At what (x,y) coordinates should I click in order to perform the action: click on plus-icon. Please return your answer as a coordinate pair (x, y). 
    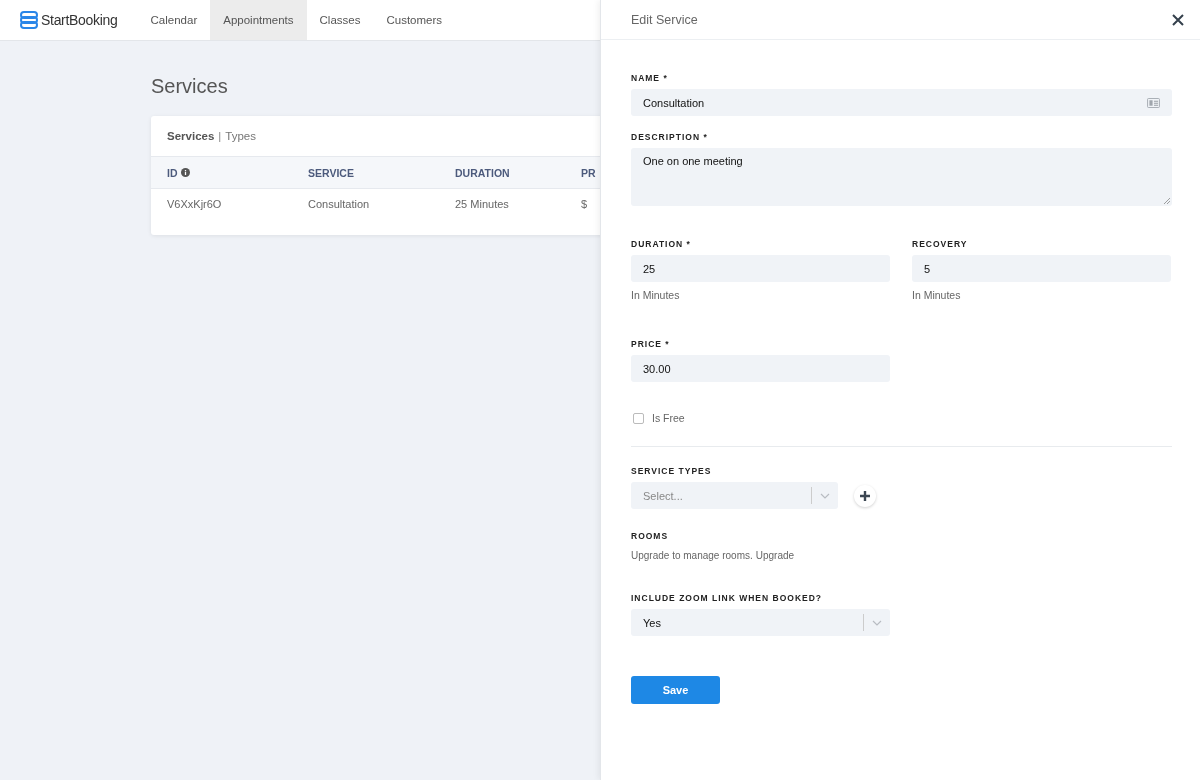
    Looking at the image, I should click on (865, 495).